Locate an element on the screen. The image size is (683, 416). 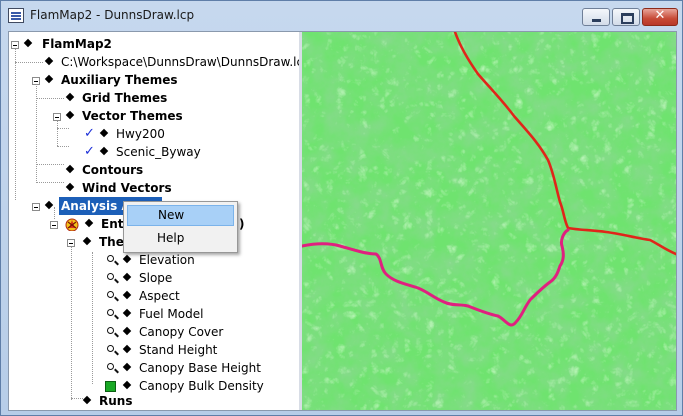
menu-item-help: Help is located at coordinates (180, 238).